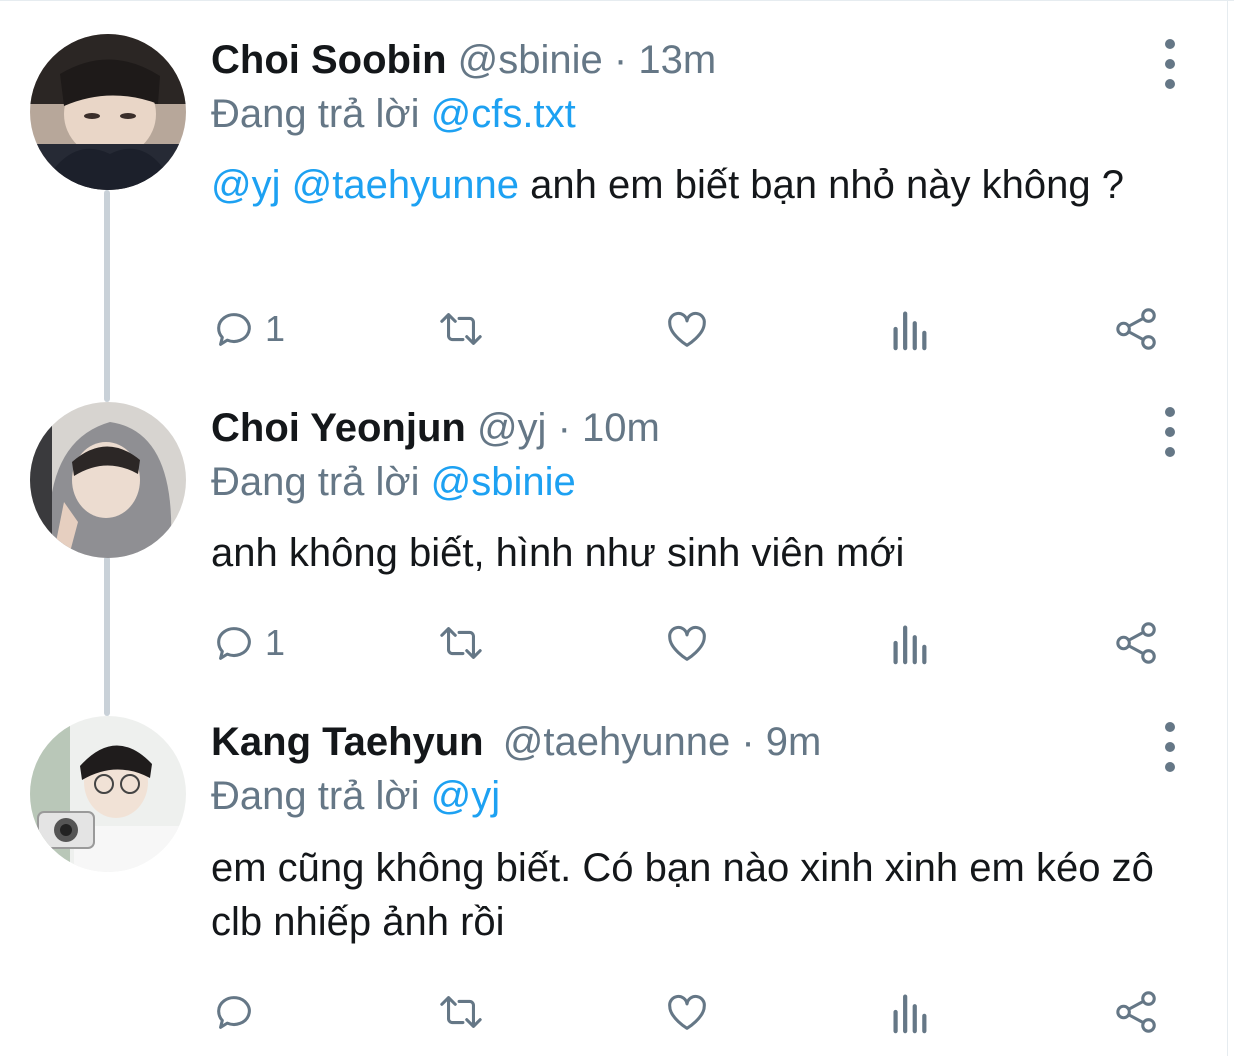 The height and width of the screenshot is (1056, 1234). Describe the element at coordinates (621, 428) in the screenshot. I see `timestamp: 10m` at that location.